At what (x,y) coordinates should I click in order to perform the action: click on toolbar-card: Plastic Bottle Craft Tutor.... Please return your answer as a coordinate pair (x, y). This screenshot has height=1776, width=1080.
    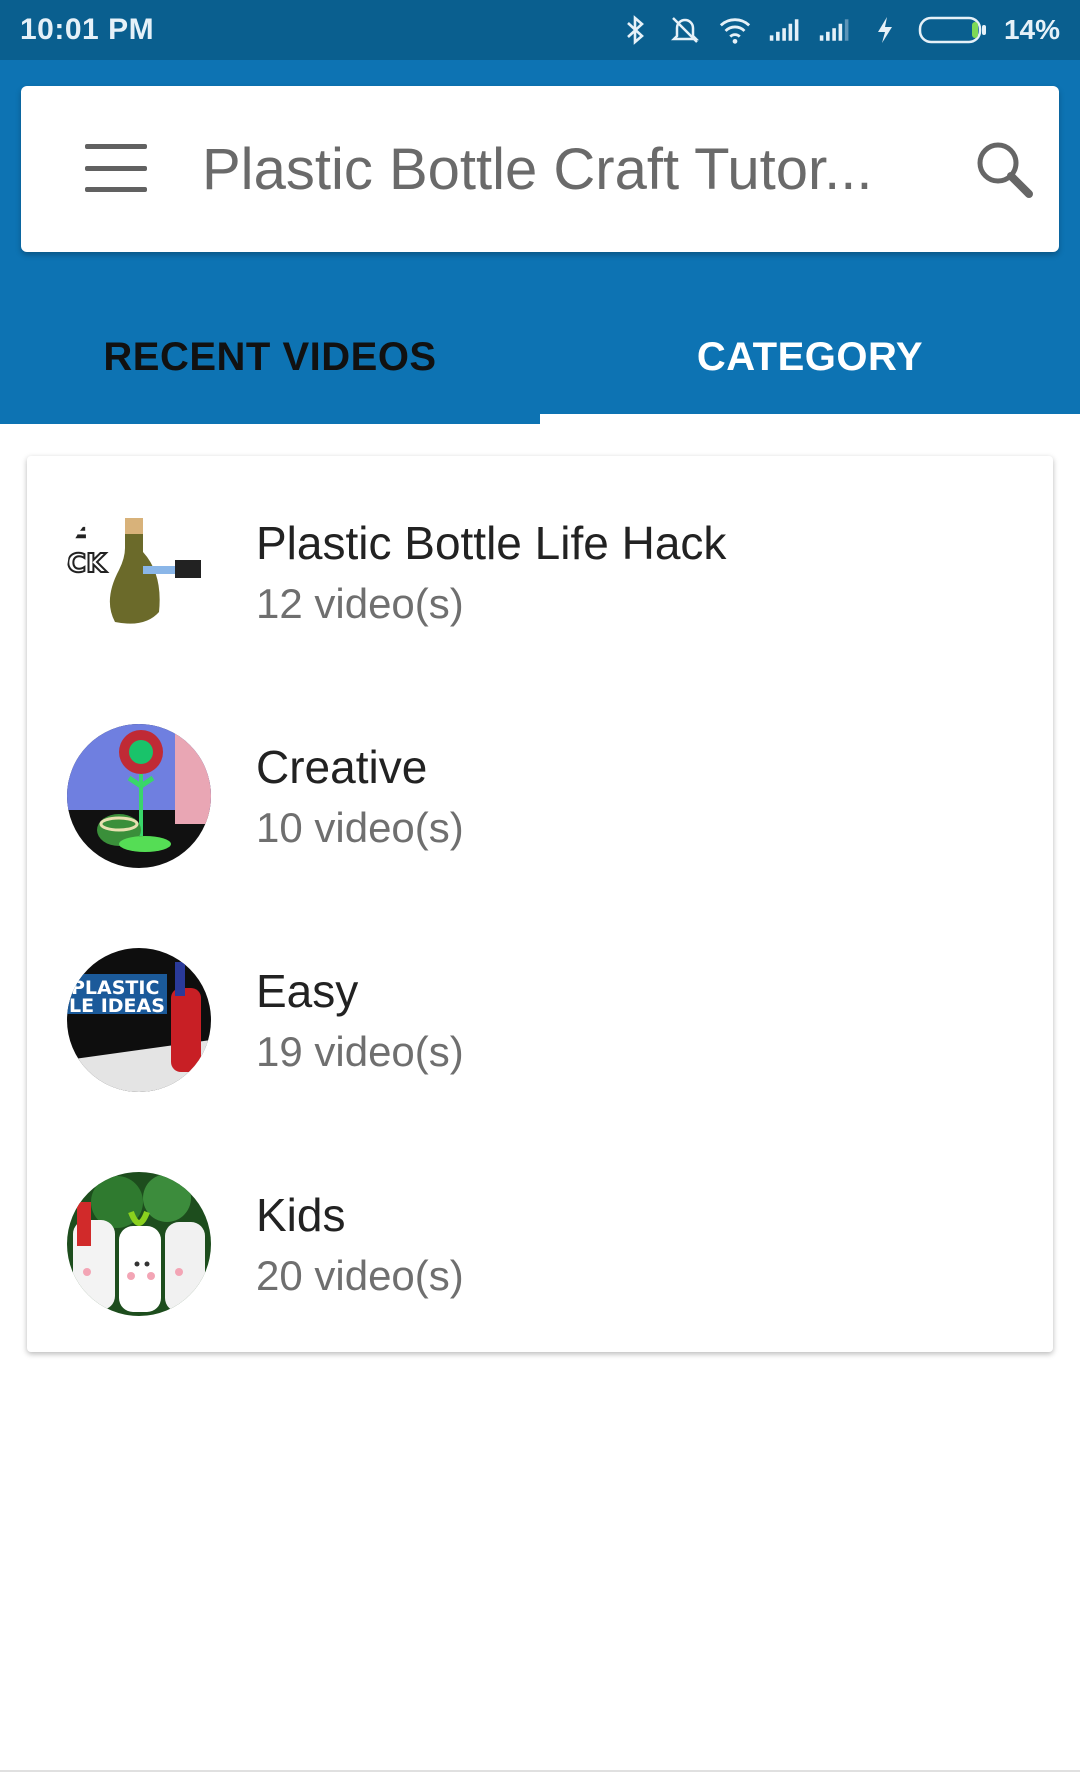
    Looking at the image, I should click on (540, 169).